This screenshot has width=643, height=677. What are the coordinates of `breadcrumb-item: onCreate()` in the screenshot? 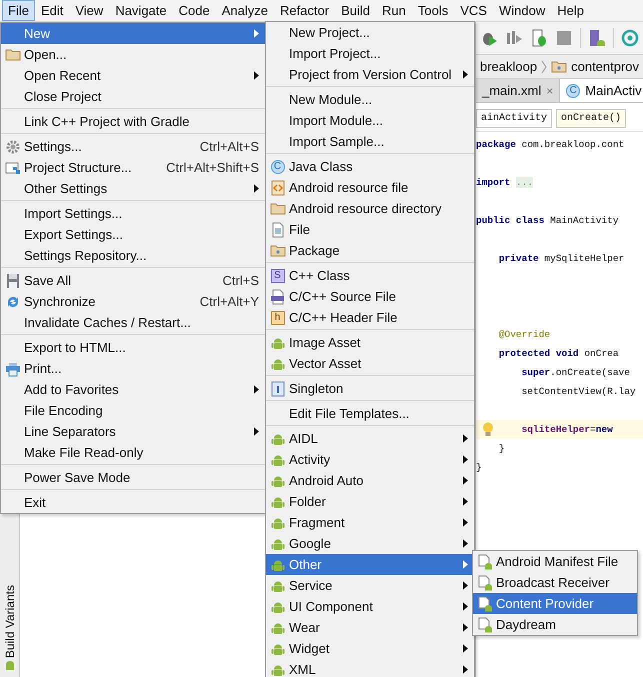 It's located at (591, 118).